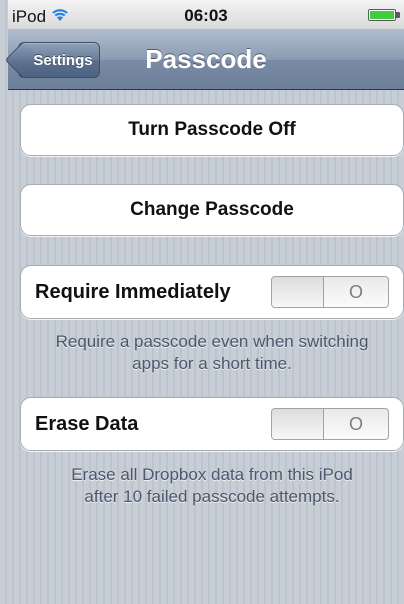 The width and height of the screenshot is (404, 604). I want to click on battery-level-fill, so click(382, 15).